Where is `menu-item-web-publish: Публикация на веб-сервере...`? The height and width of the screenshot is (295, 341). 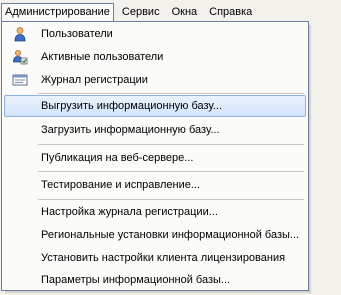
menu-item-web-publish: Публикация на веб-сервере... is located at coordinates (155, 158).